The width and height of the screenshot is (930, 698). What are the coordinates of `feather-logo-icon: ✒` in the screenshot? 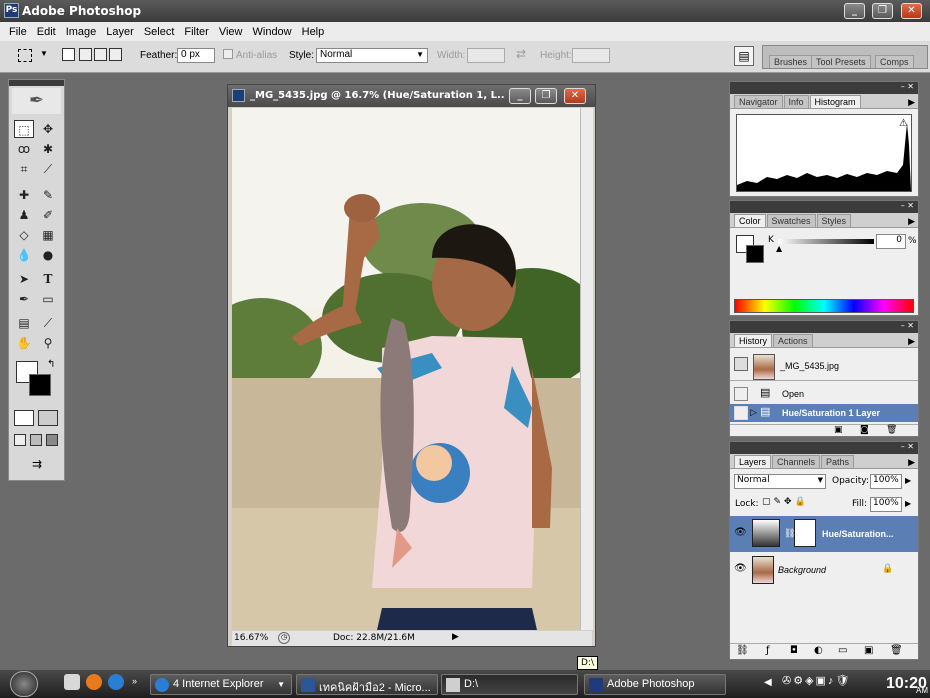 It's located at (36, 101).